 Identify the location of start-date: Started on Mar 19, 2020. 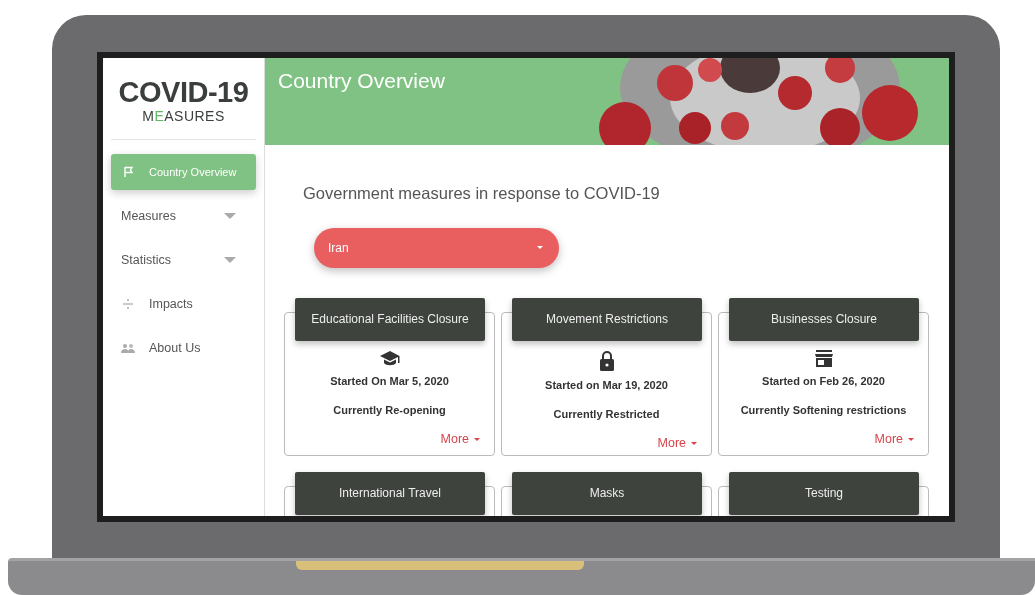
(606, 385).